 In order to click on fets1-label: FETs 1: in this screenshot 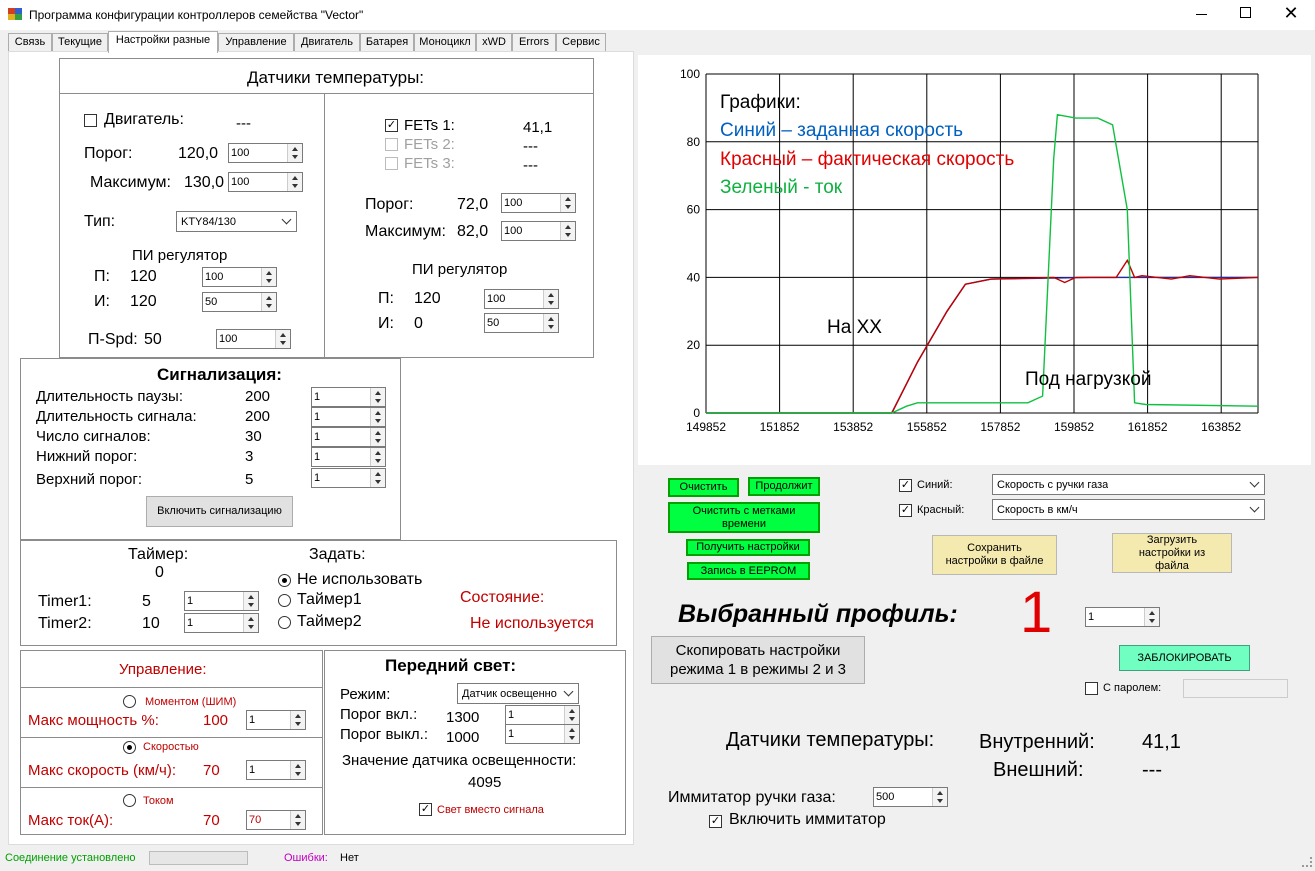, I will do `click(429, 125)`.